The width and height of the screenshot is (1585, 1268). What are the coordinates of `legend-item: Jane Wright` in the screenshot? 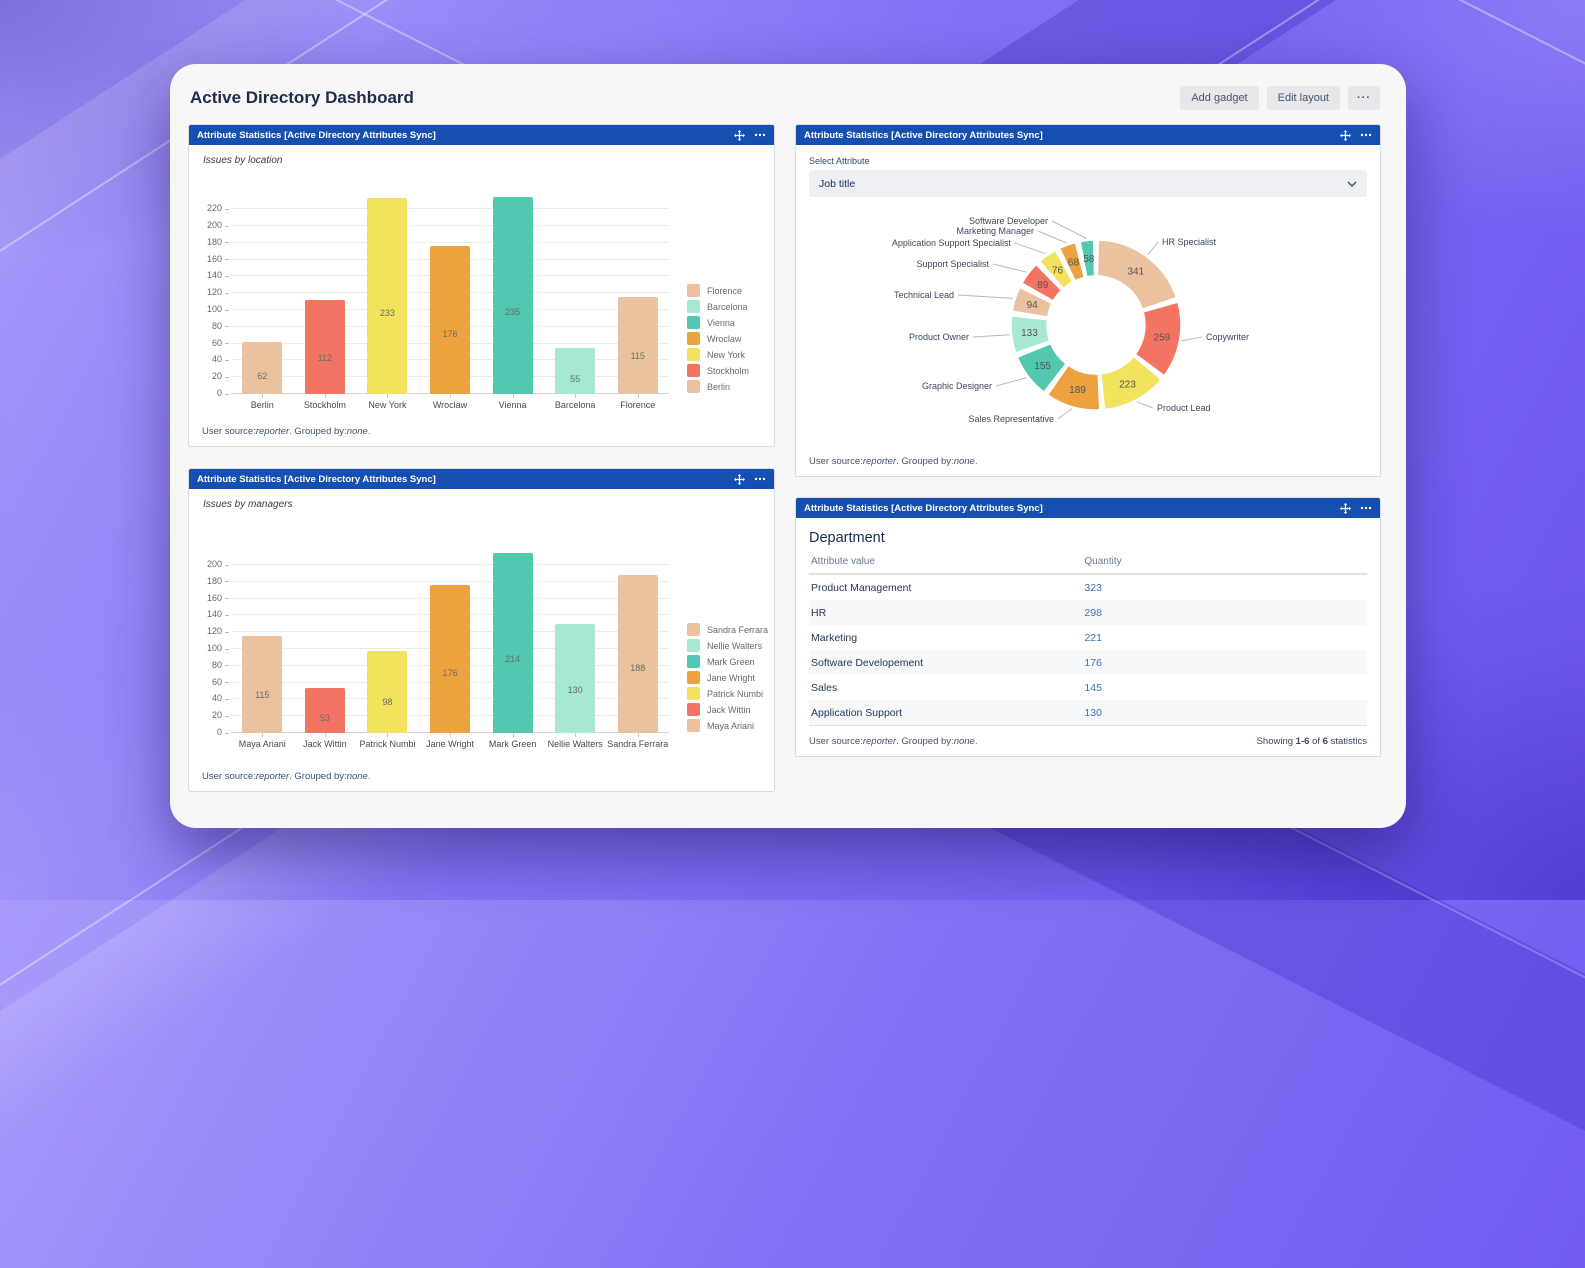 It's located at (727, 677).